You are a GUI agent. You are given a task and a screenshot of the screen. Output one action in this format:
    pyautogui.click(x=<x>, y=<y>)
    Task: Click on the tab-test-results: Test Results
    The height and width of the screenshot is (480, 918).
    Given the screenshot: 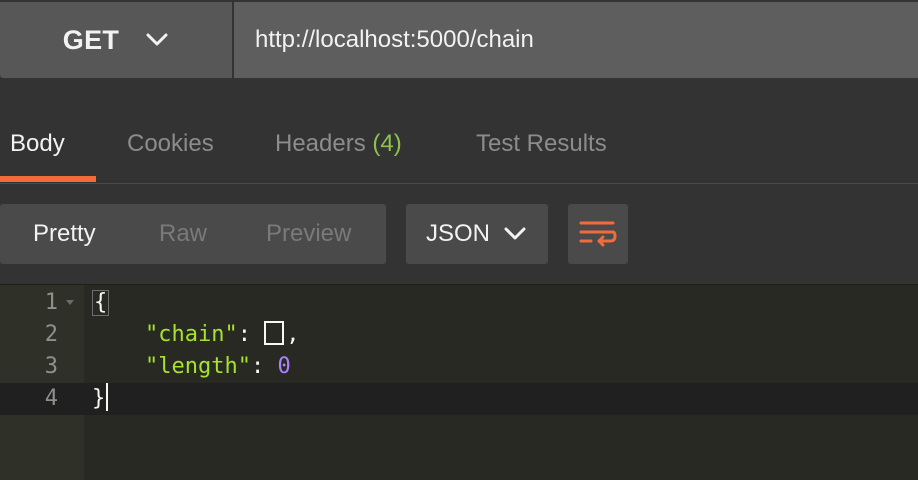 What is the action you would take?
    pyautogui.click(x=541, y=144)
    